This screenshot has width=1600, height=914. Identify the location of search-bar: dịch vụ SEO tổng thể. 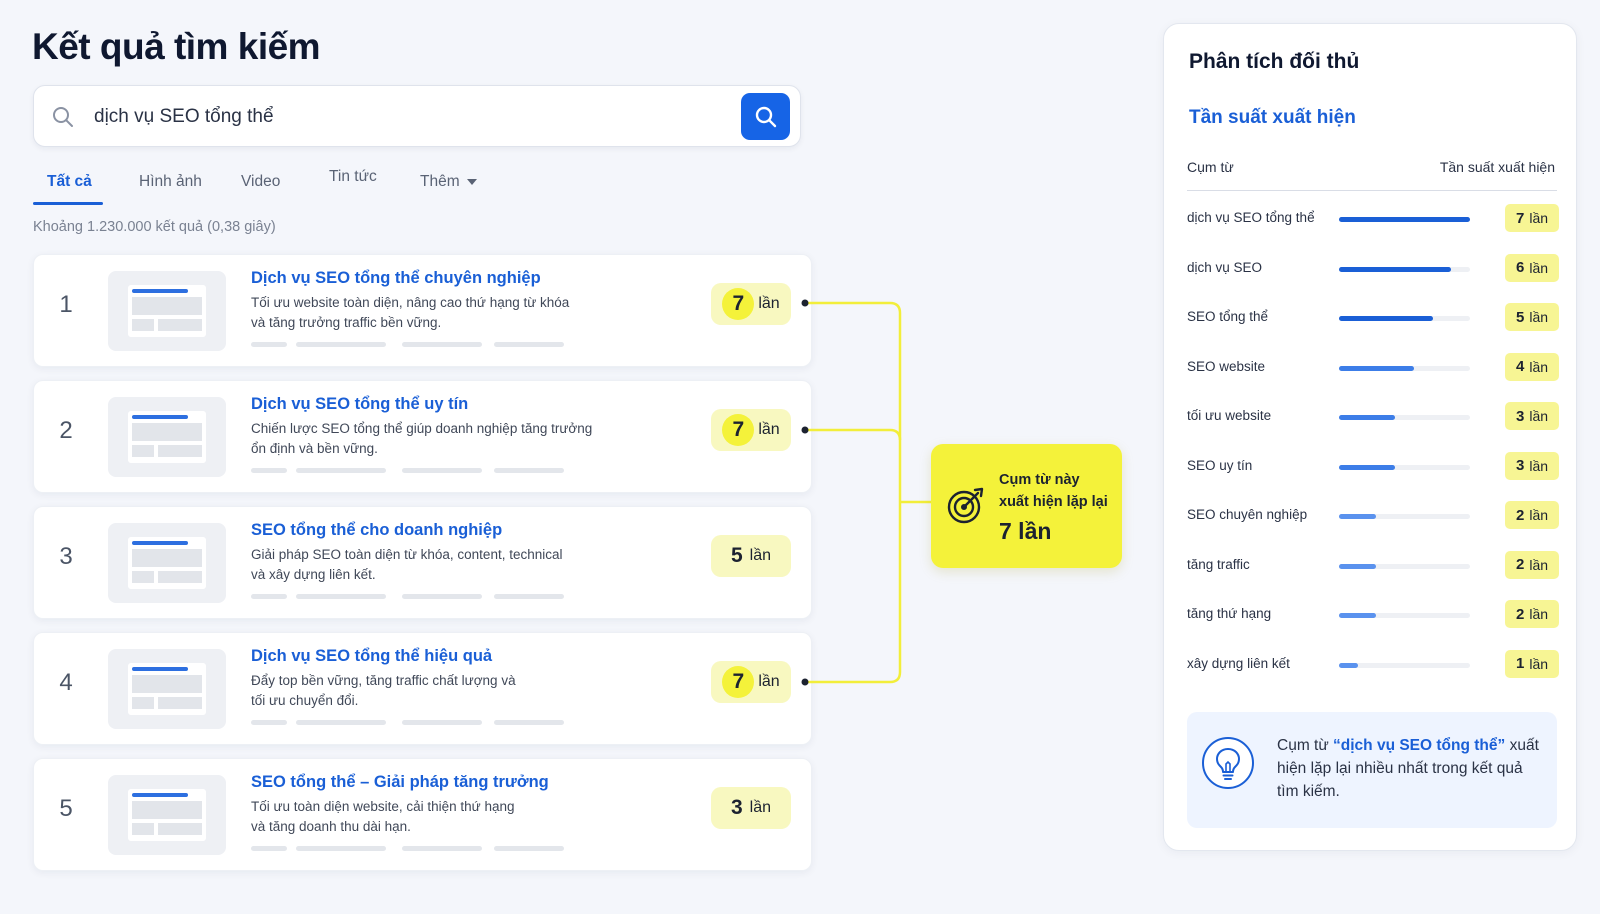
(417, 116).